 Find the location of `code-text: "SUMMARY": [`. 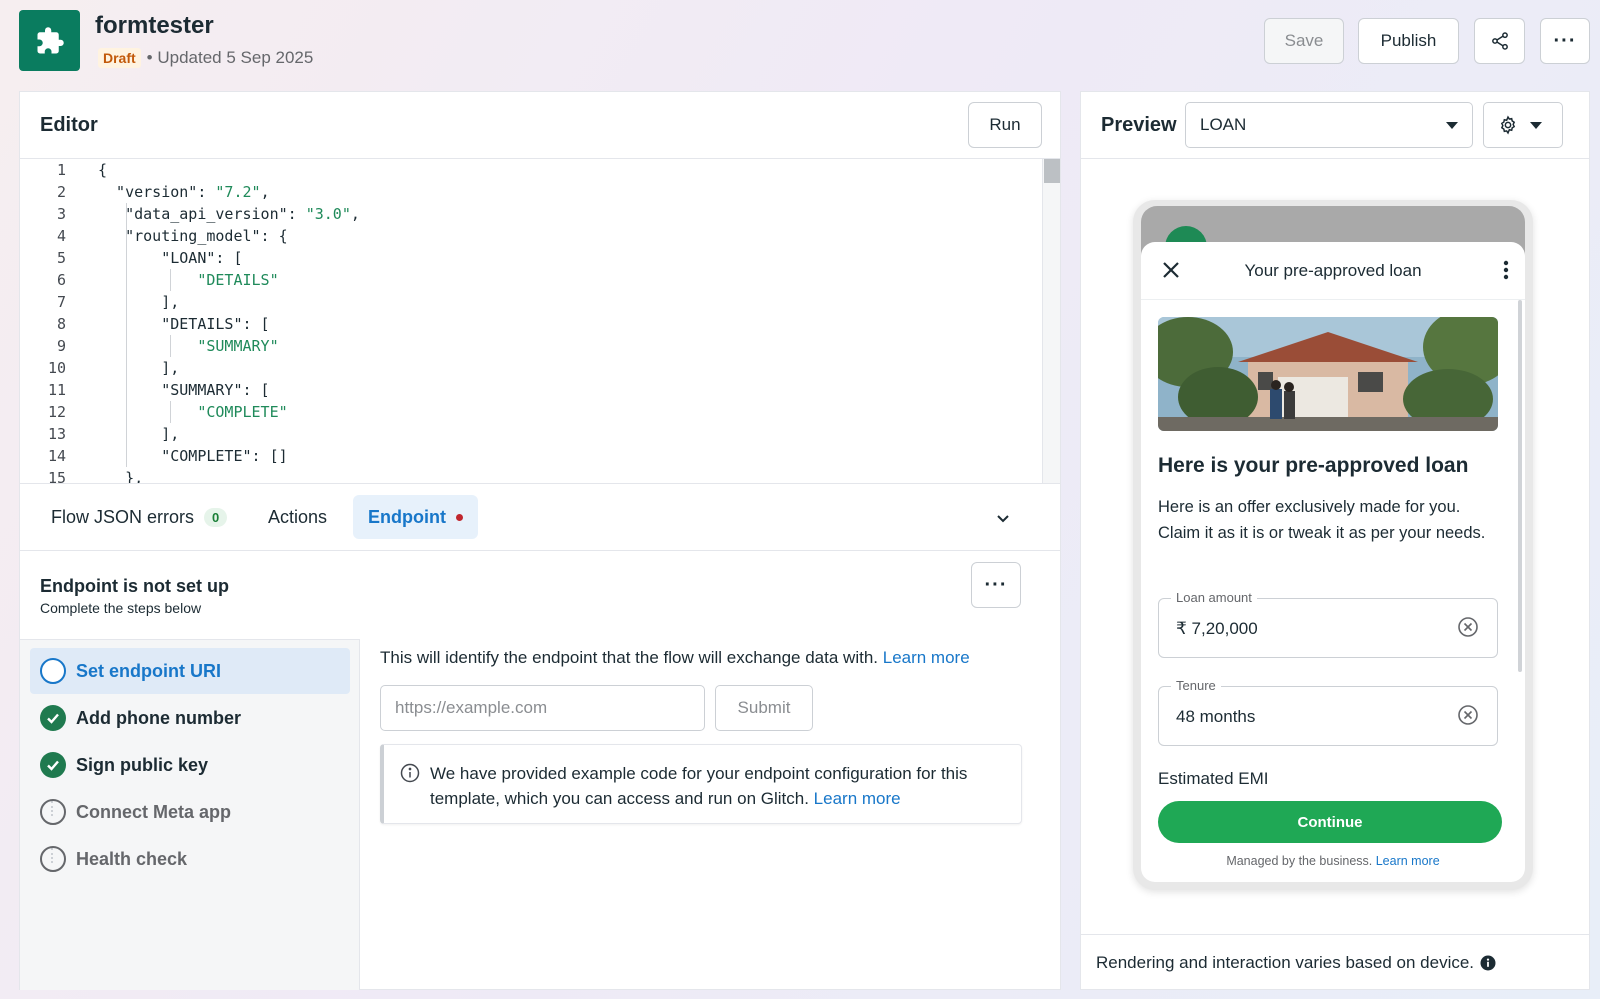

code-text: "SUMMARY": [ is located at coordinates (184, 390).